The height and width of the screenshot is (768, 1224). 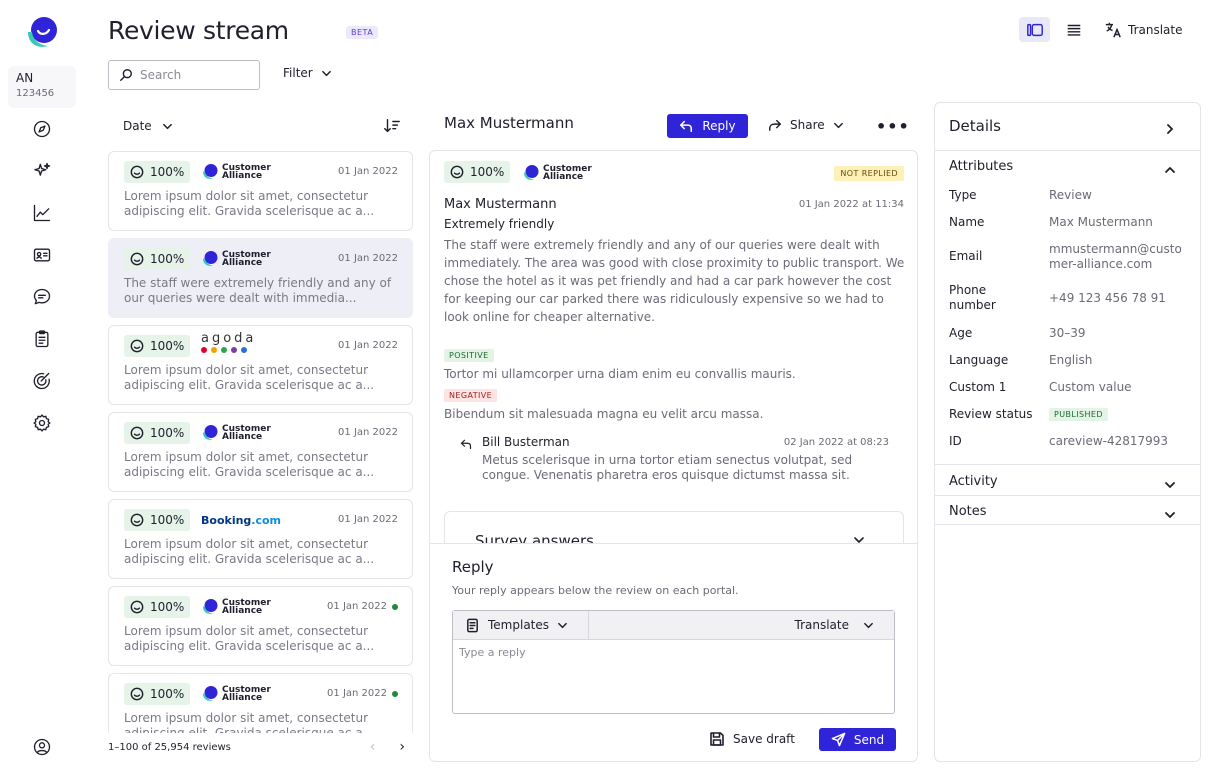 What do you see at coordinates (822, 625) in the screenshot?
I see `translate-dropdown-label: Translate` at bounding box center [822, 625].